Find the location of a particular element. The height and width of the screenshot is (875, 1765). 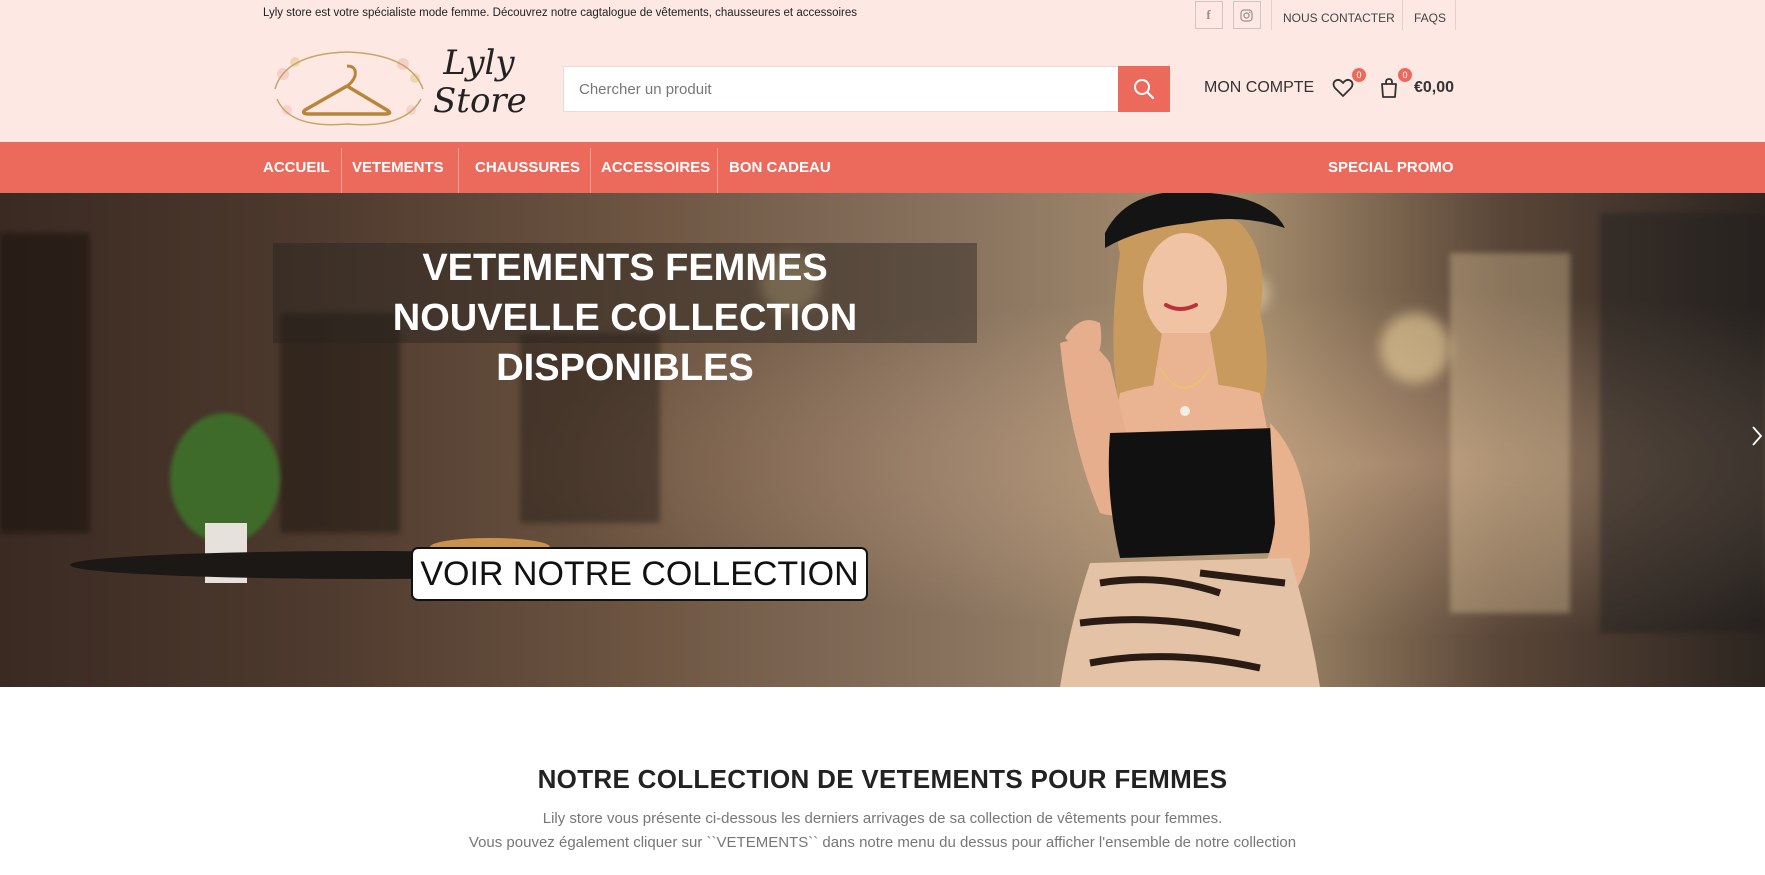

search-bar is located at coordinates (866, 89).